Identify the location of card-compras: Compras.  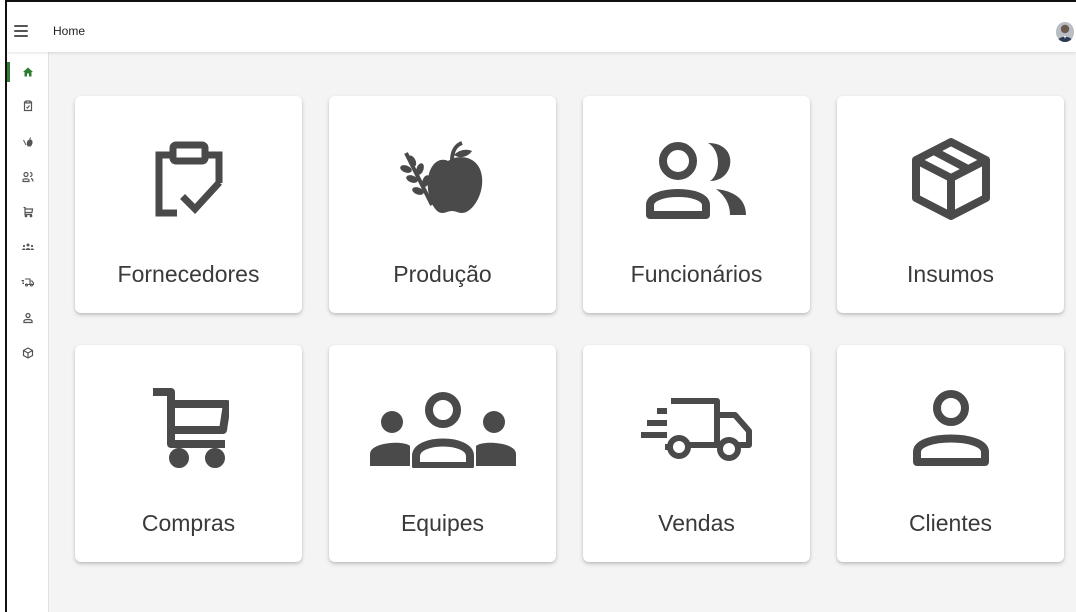
(188, 453).